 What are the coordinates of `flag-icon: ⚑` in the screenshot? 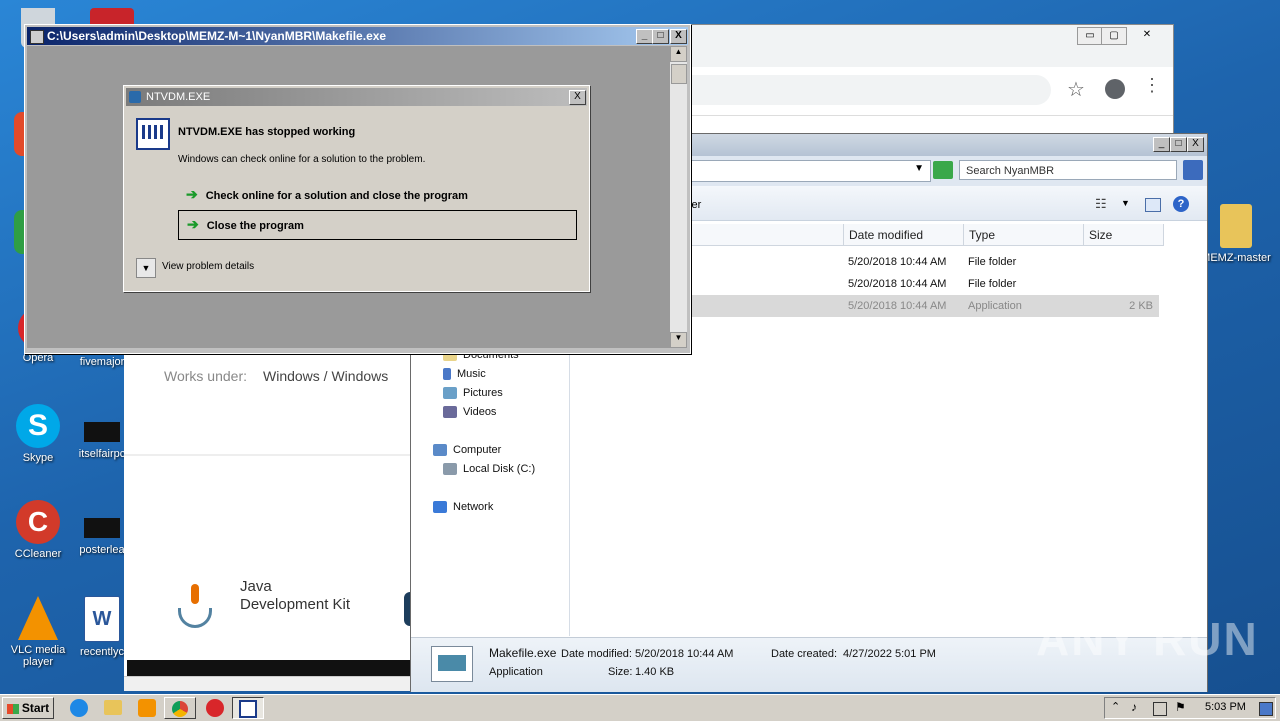 It's located at (1180, 707).